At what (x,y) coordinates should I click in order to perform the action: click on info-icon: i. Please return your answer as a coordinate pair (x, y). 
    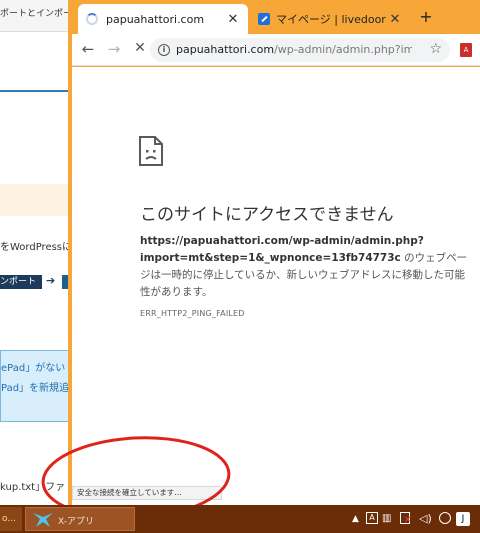
    Looking at the image, I should click on (164, 50).